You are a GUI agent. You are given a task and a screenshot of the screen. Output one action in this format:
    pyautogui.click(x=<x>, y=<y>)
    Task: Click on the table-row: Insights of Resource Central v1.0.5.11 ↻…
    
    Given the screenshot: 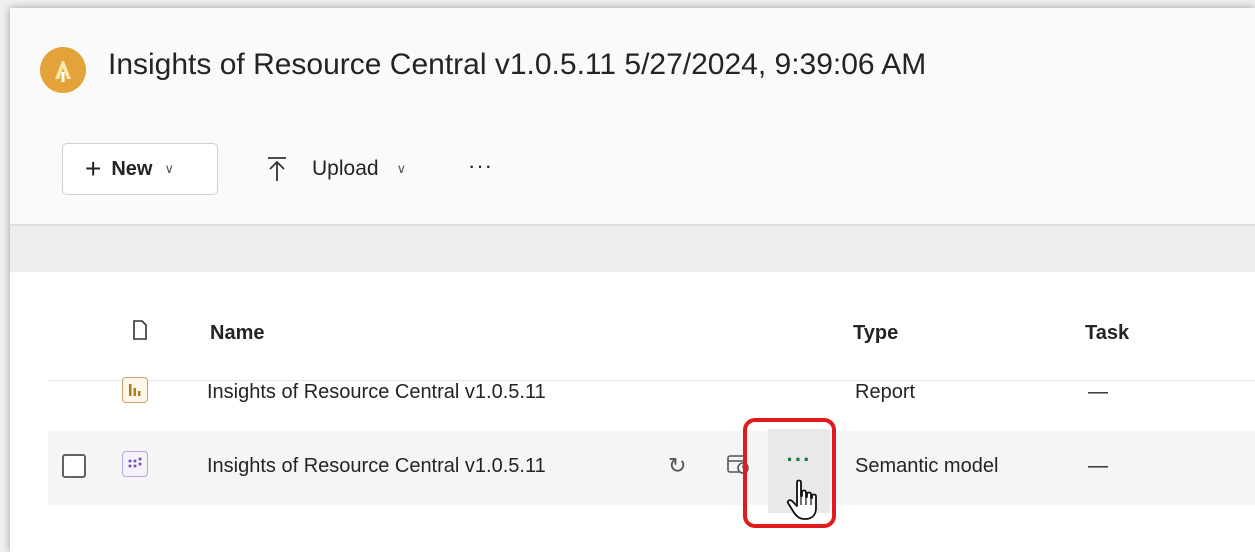 What is the action you would take?
    pyautogui.click(x=651, y=471)
    